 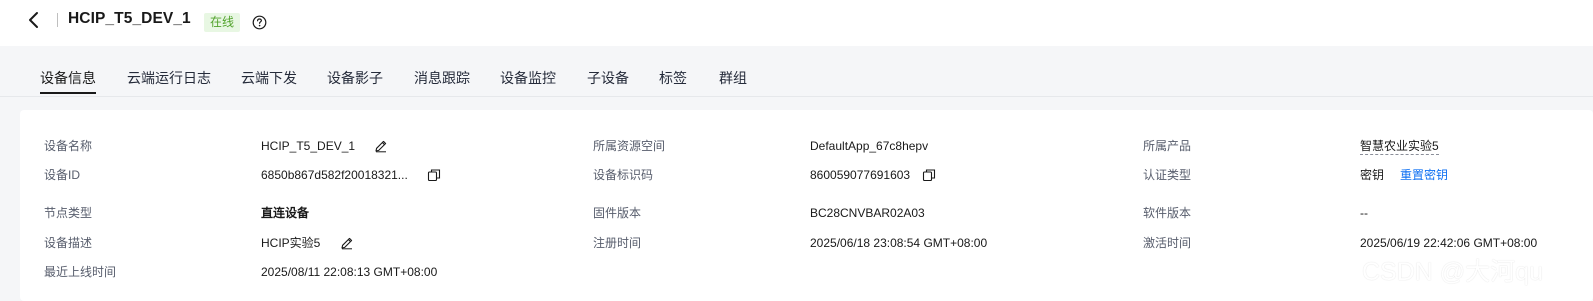 What do you see at coordinates (867, 213) in the screenshot?
I see `firmware-value: BC28CNVBAR02A03` at bounding box center [867, 213].